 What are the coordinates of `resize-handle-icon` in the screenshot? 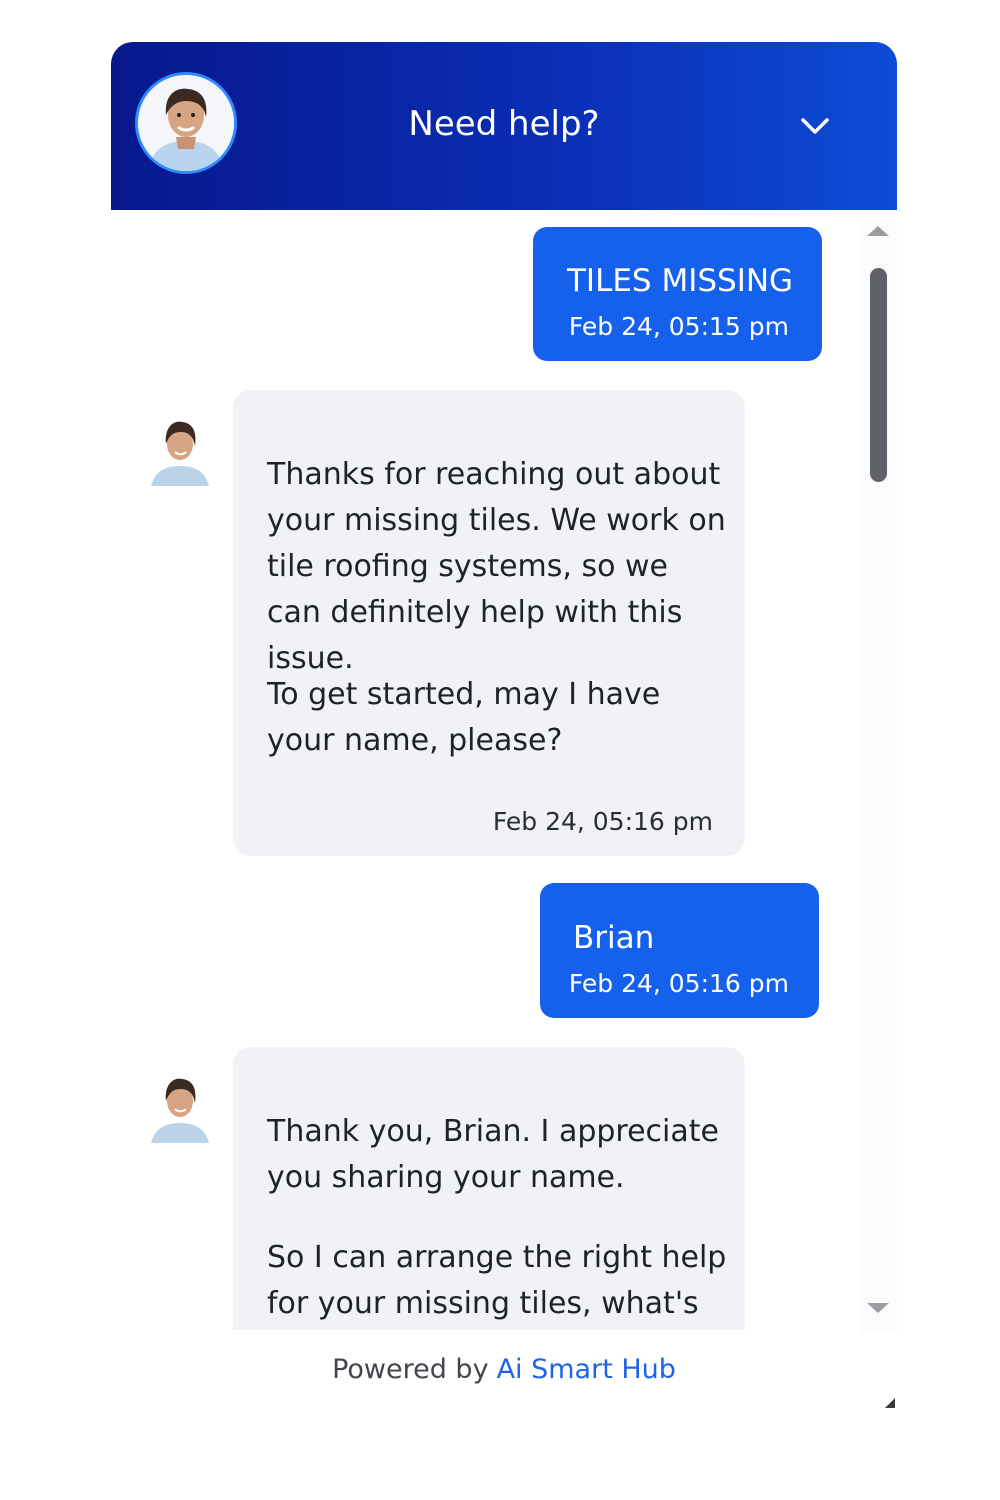 It's located at (890, 1403).